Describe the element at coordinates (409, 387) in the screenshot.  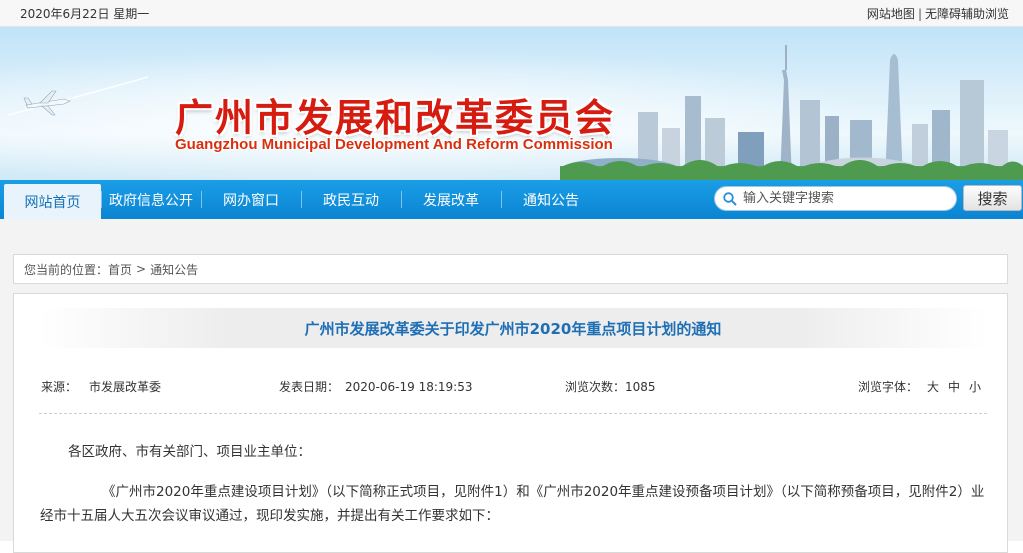
I see `date-value: 2020-06-19 18:19:53` at that location.